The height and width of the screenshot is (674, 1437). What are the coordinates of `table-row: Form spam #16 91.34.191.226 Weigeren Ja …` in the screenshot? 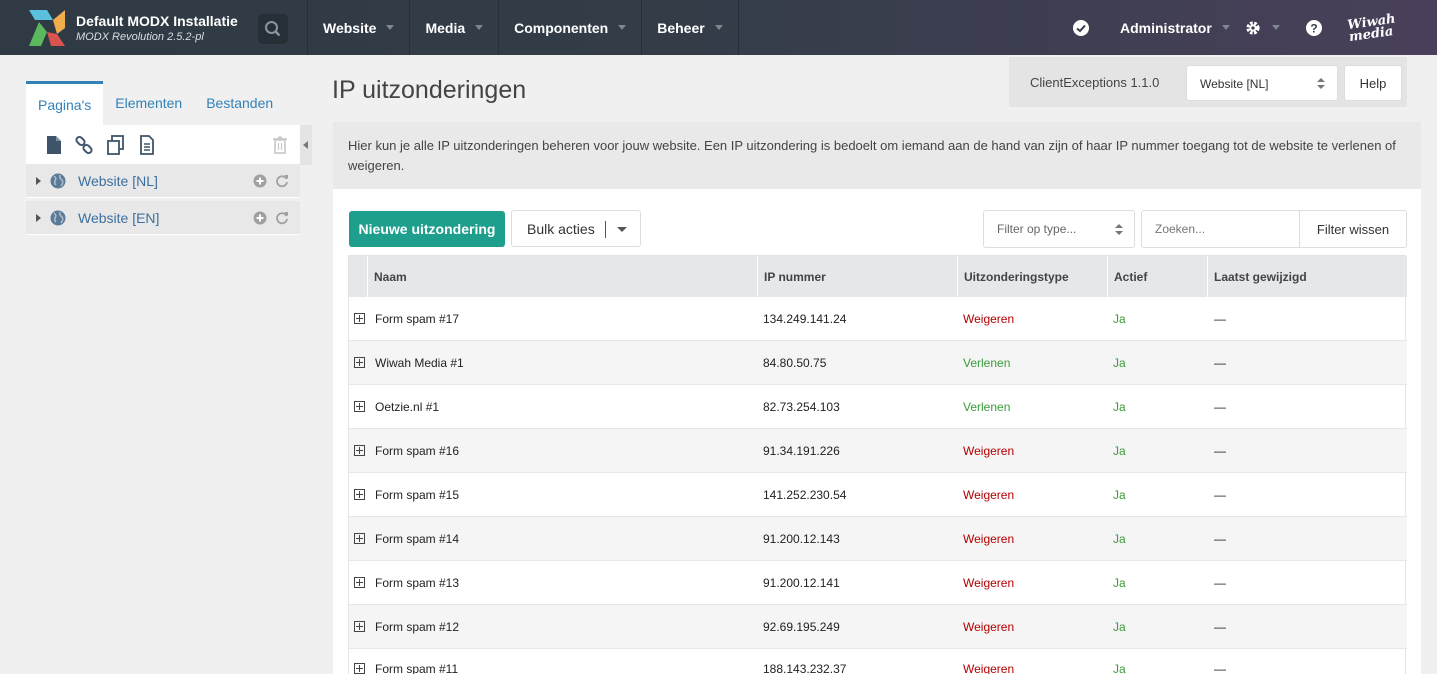 It's located at (878, 451).